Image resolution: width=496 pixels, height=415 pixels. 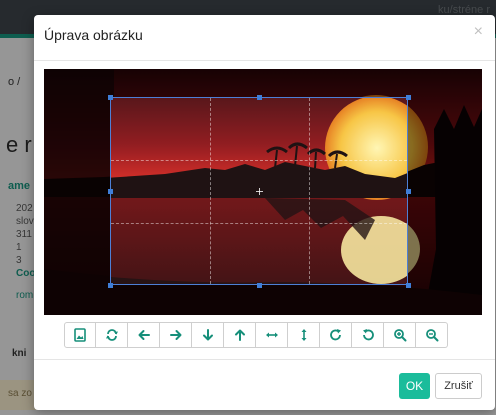 I want to click on image-toolbar, so click(x=256, y=335).